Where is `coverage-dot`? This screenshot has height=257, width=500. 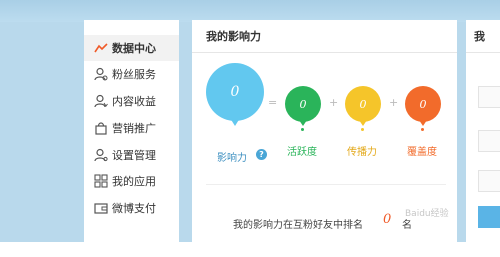
coverage-dot is located at coordinates (422, 129).